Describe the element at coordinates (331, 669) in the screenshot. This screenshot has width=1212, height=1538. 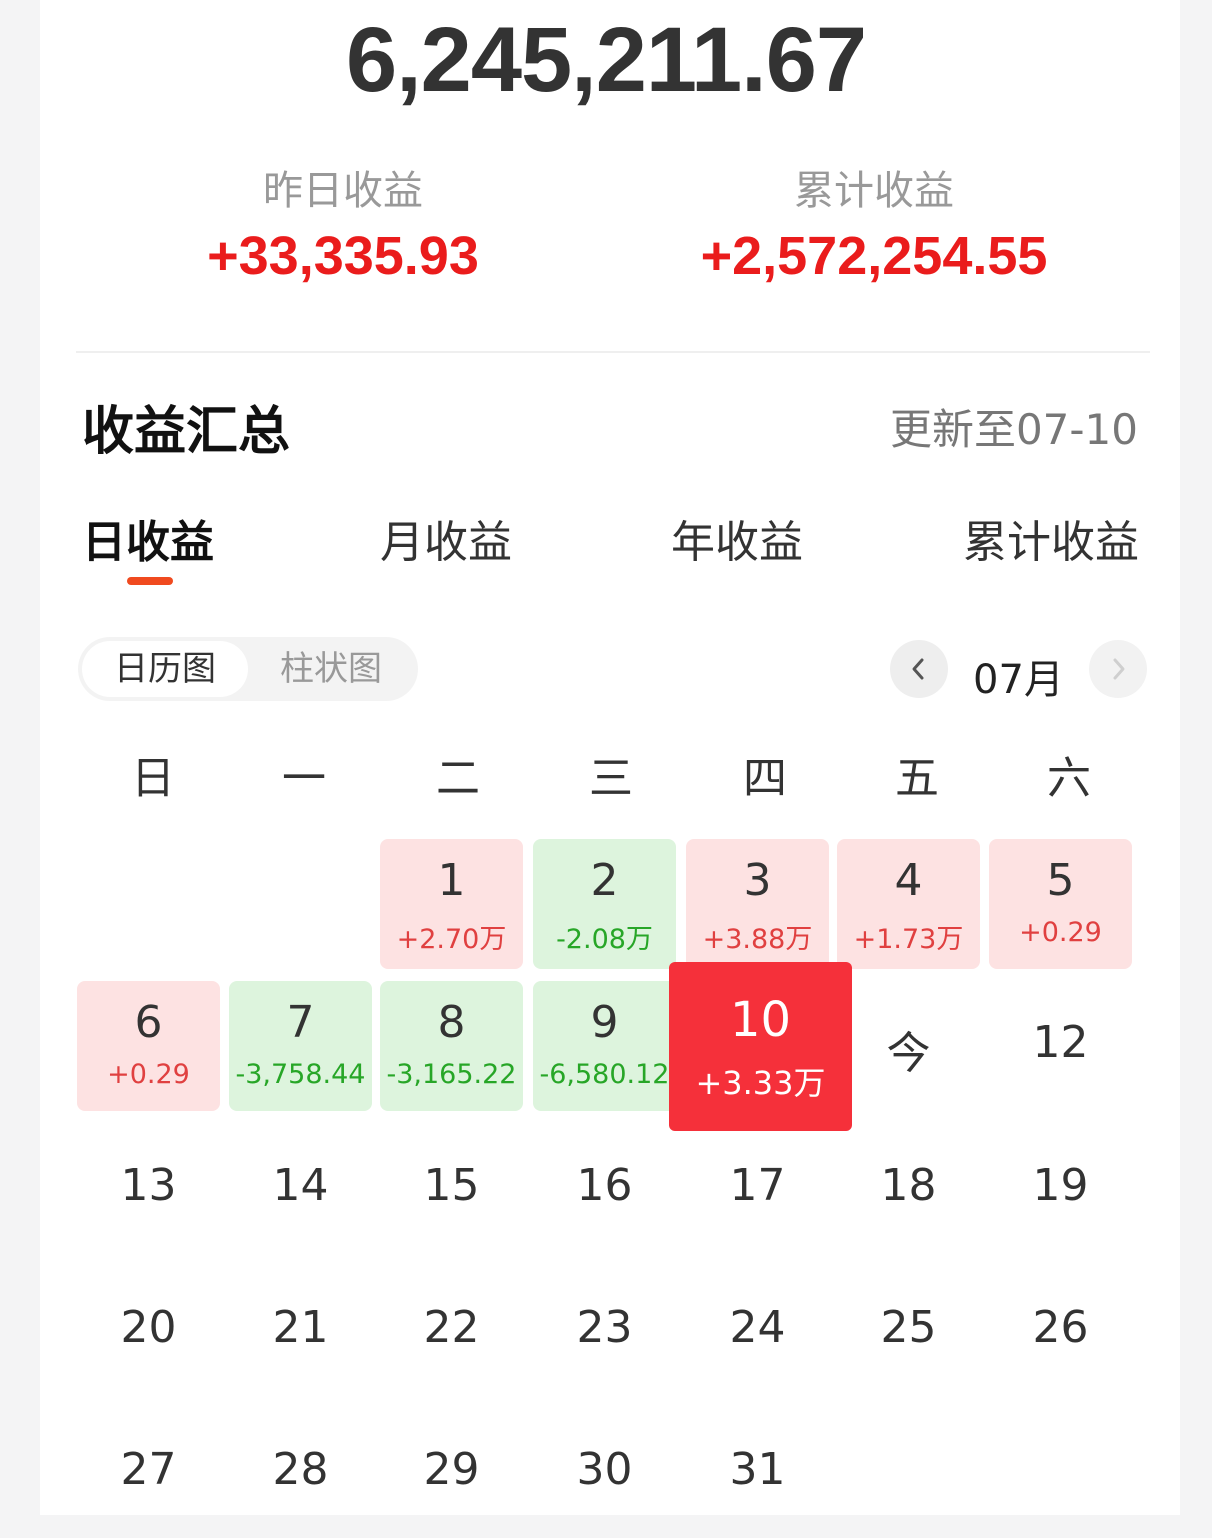
I see `bar-chart-view-button: 柱状图` at that location.